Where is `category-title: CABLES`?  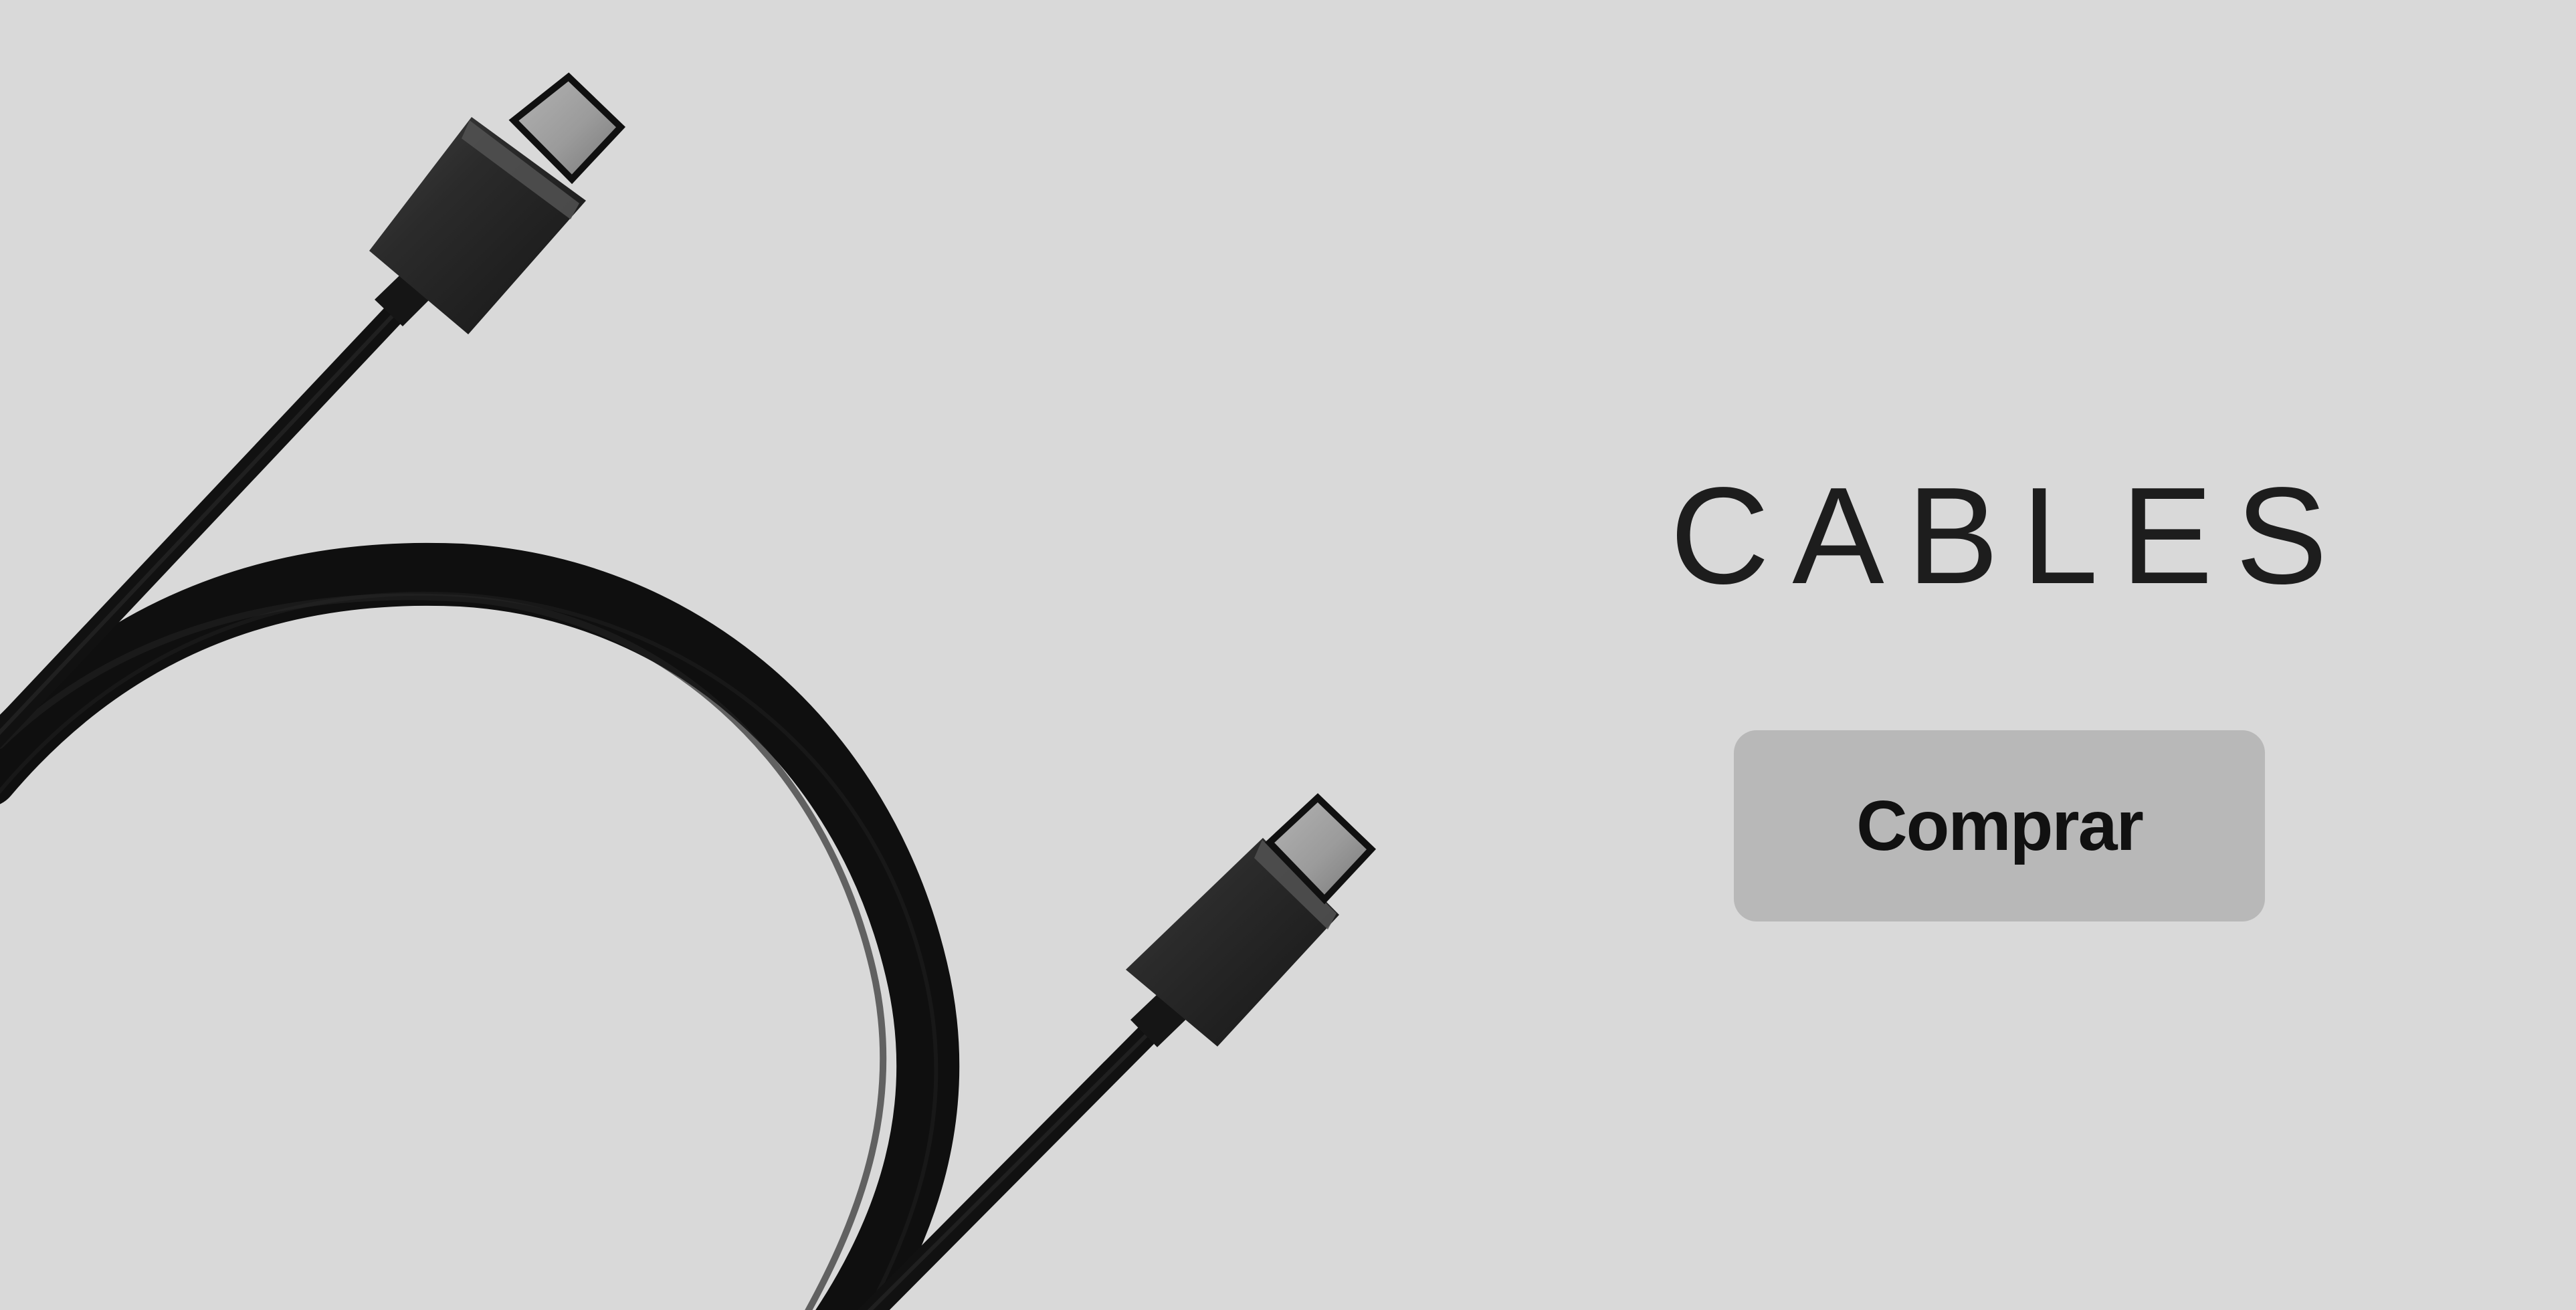
category-title: CABLES is located at coordinates (2010, 536).